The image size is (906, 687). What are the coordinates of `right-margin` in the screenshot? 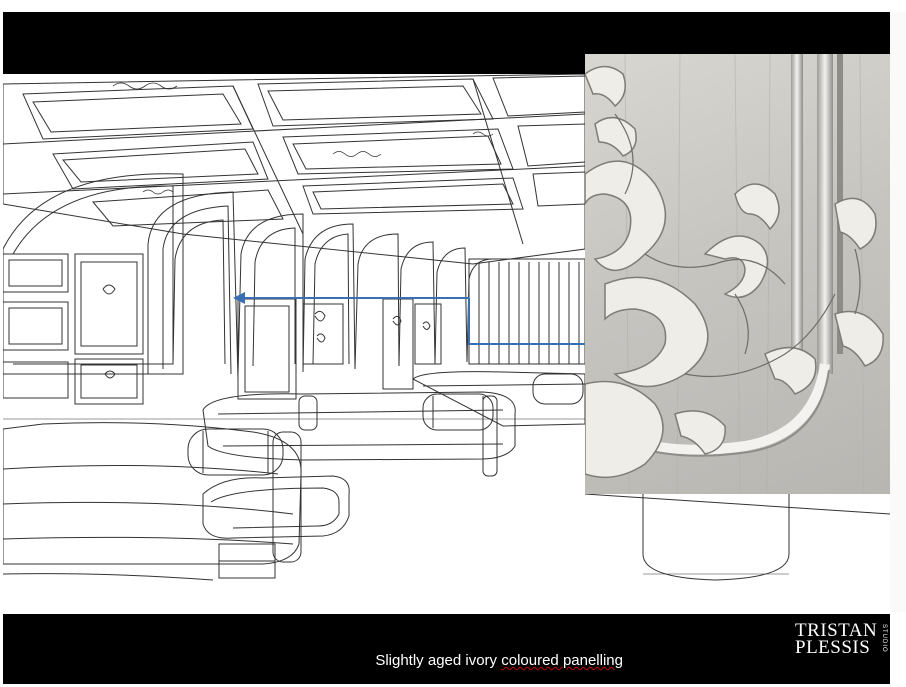 It's located at (898, 312).